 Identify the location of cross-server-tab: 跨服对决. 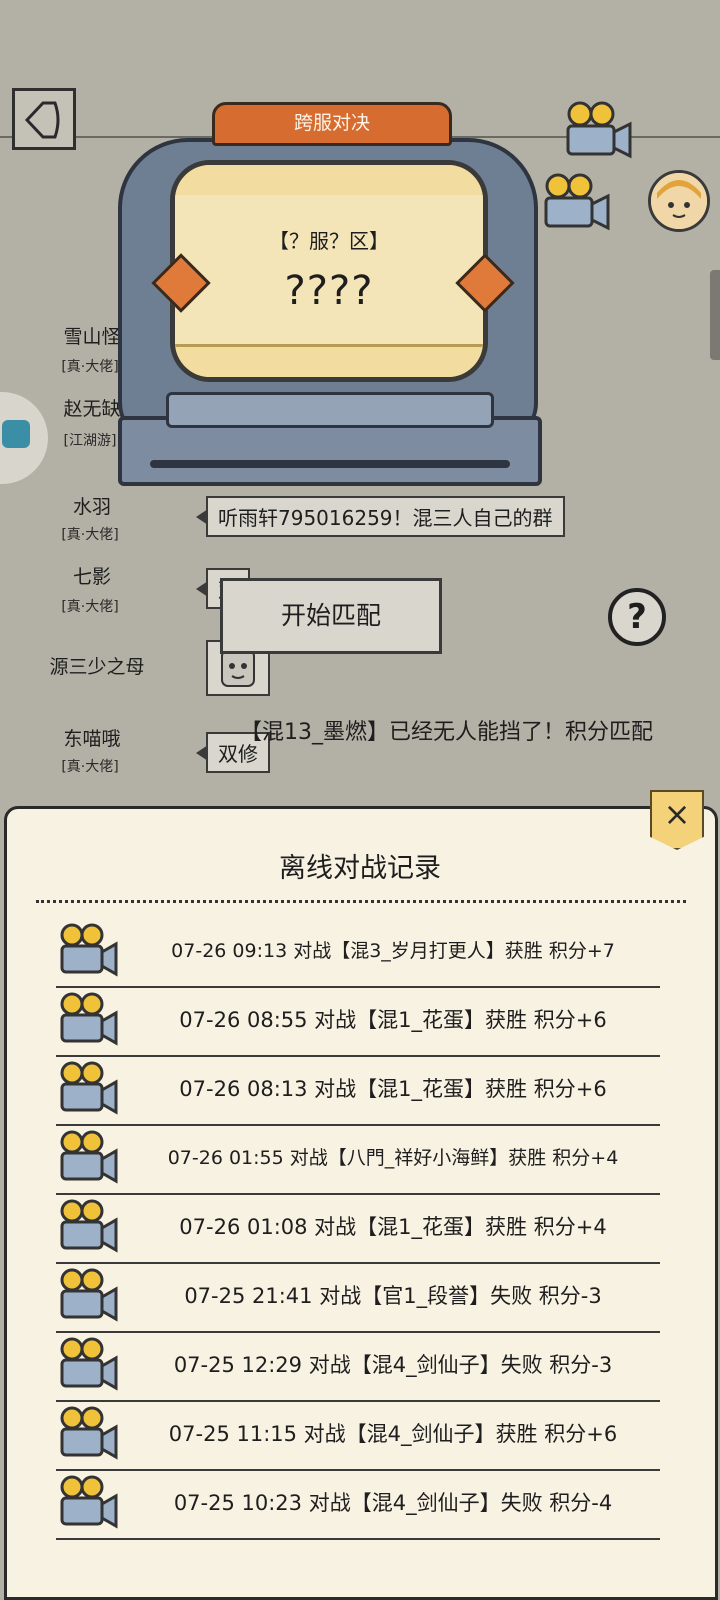
(332, 124).